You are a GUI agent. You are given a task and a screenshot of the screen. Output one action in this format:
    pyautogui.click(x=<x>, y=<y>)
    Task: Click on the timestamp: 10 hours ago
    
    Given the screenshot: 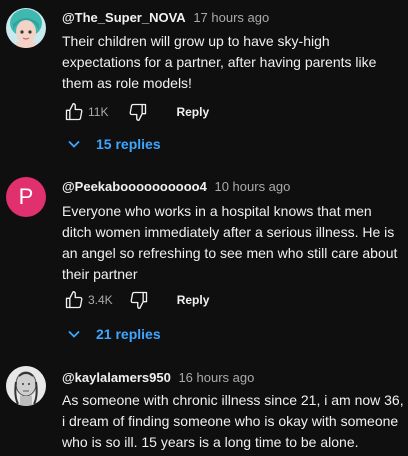 What is the action you would take?
    pyautogui.click(x=252, y=186)
    